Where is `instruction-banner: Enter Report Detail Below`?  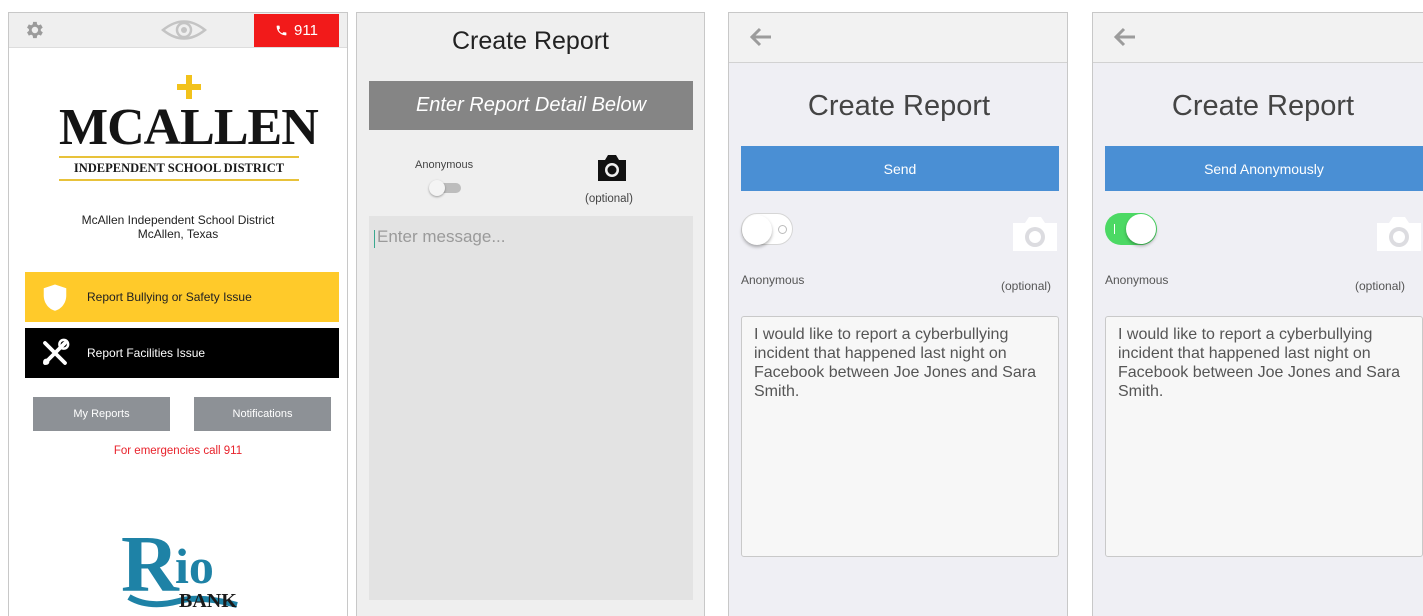 instruction-banner: Enter Report Detail Below is located at coordinates (531, 105).